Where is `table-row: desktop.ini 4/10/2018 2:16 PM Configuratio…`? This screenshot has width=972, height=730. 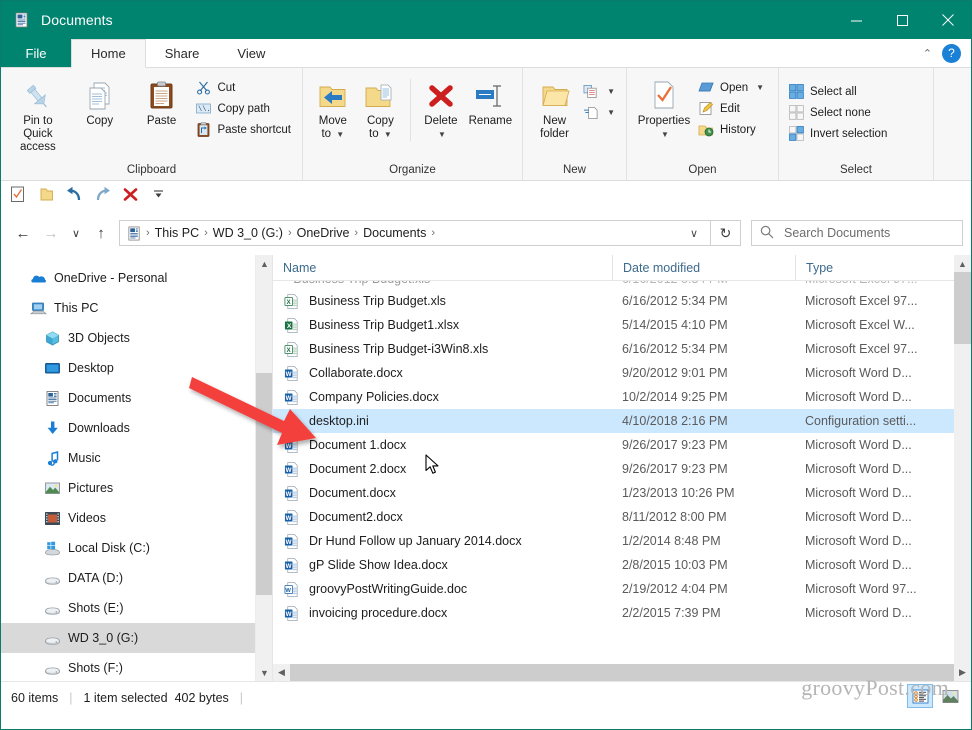
table-row: desktop.ini 4/10/2018 2:16 PM Configuratio… is located at coordinates (613, 421).